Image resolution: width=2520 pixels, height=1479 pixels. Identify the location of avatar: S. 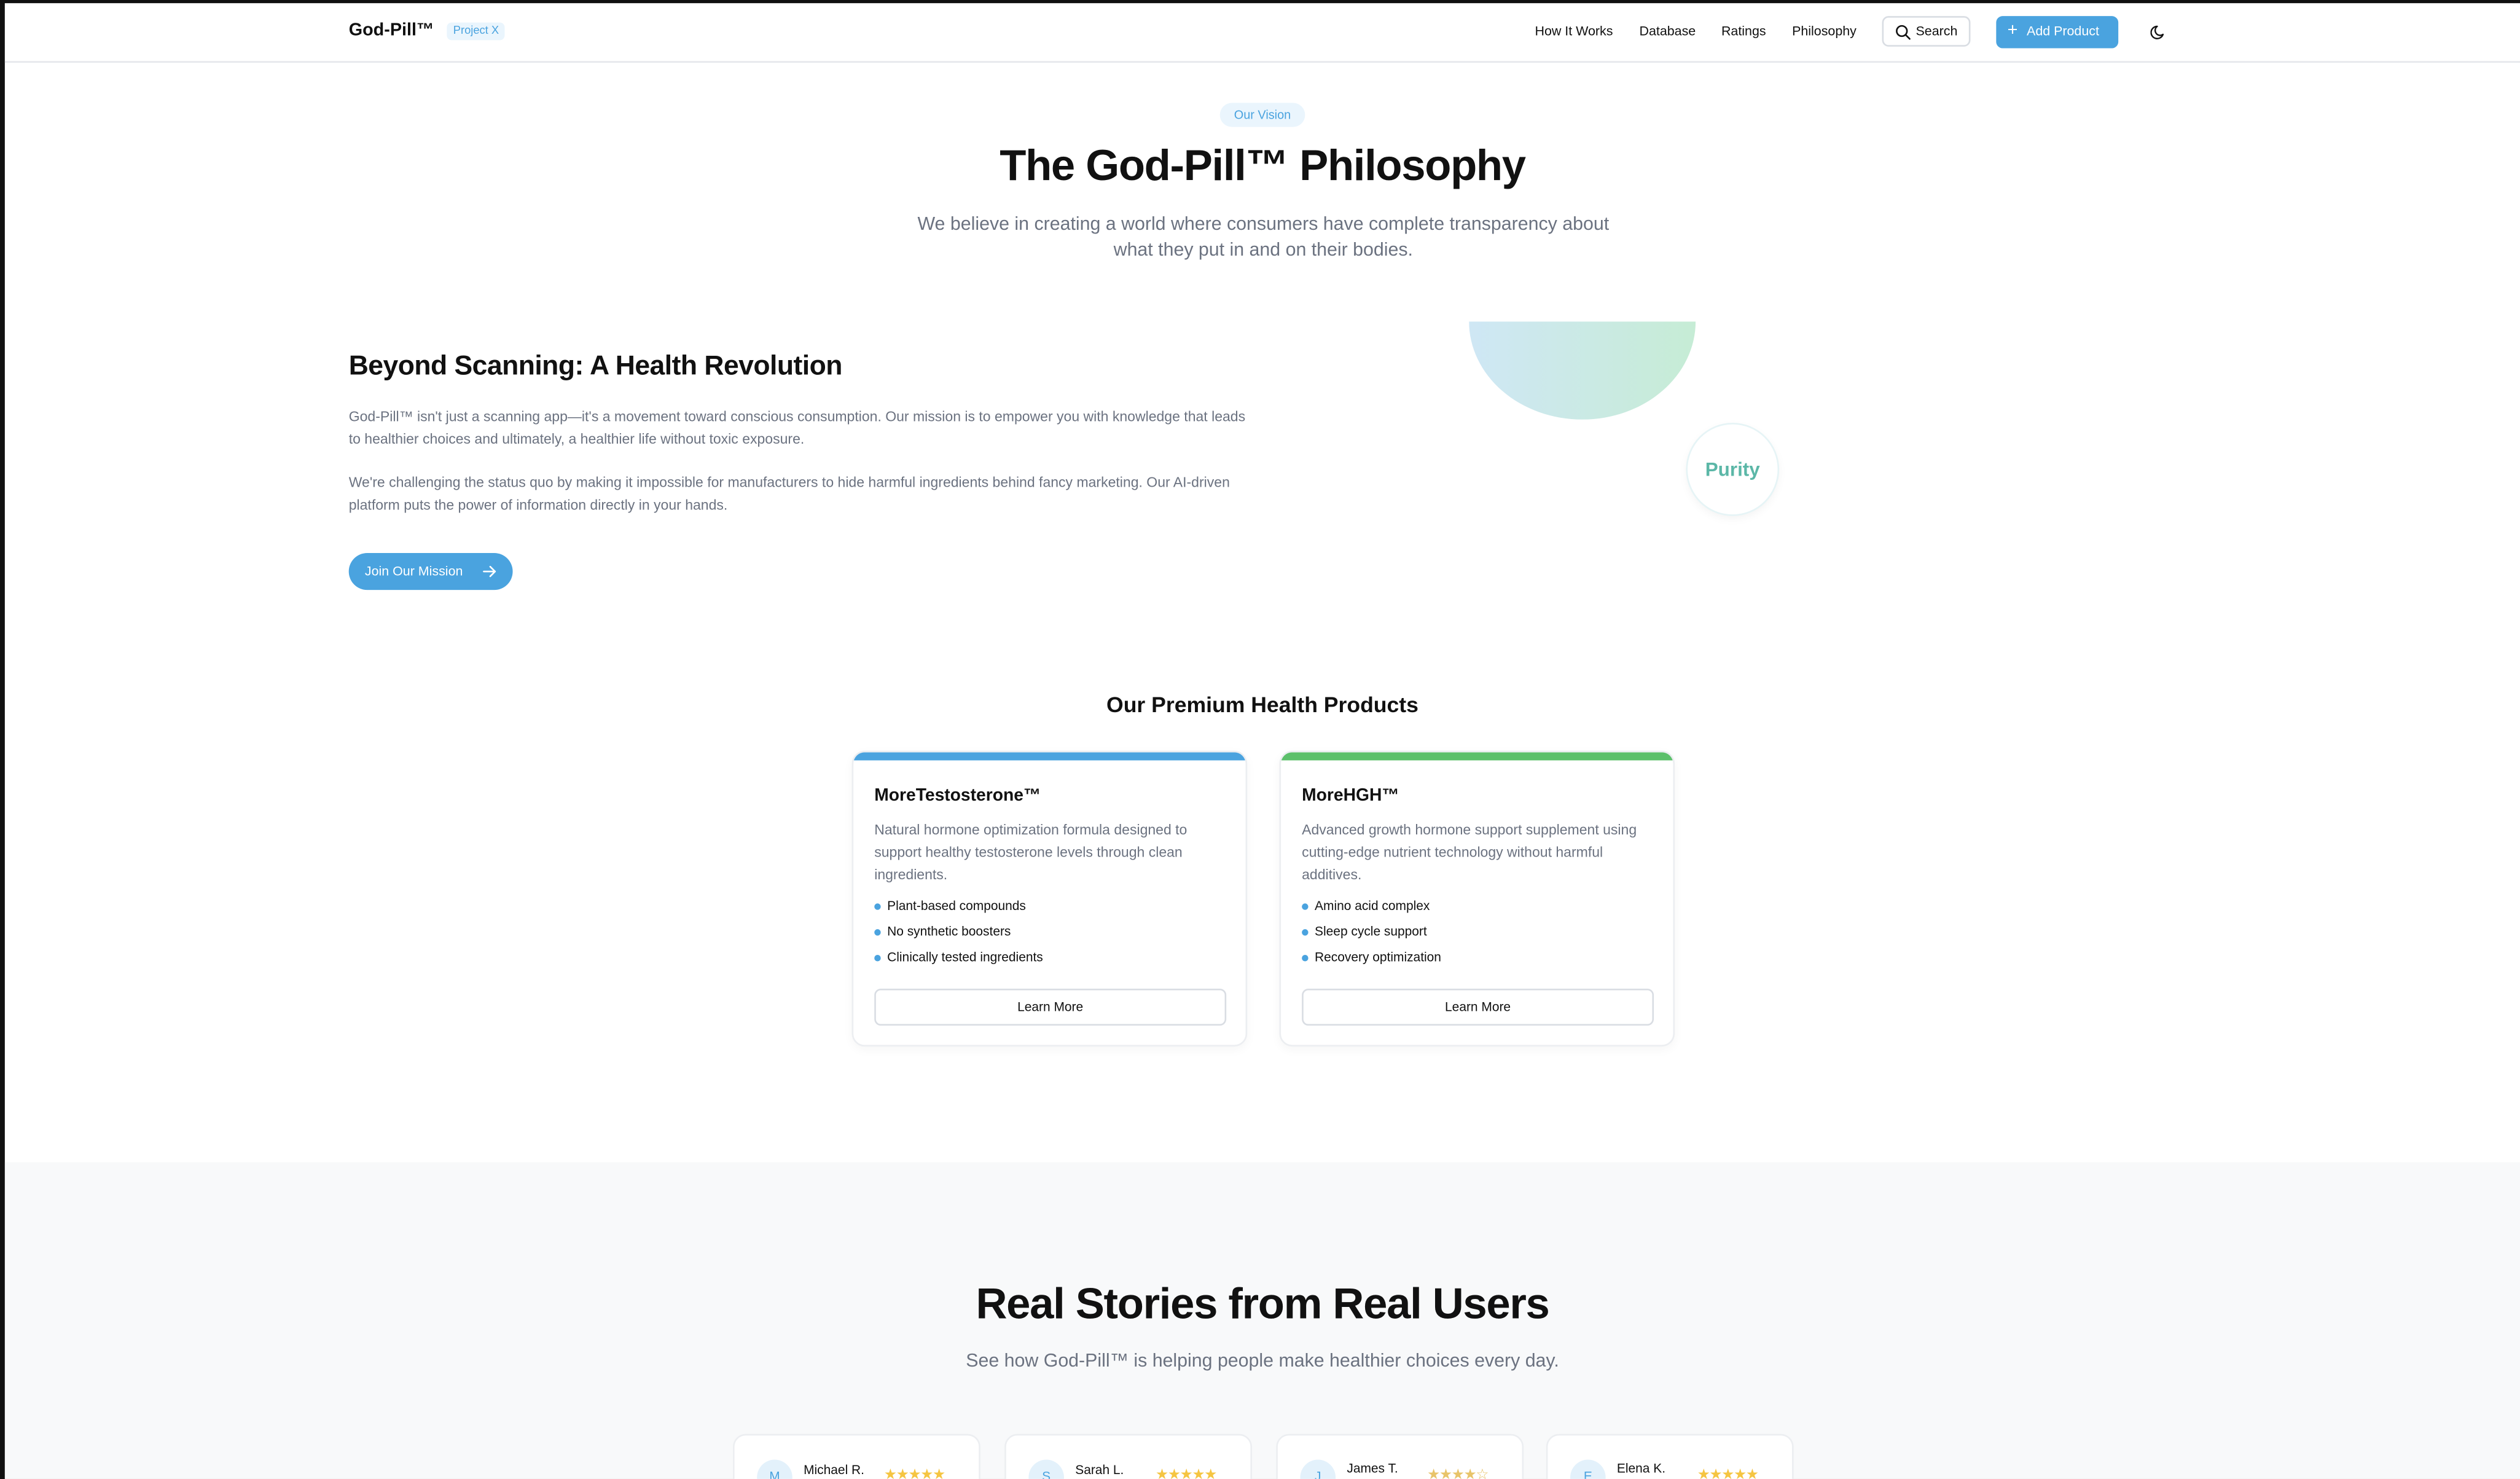
(1046, 1469).